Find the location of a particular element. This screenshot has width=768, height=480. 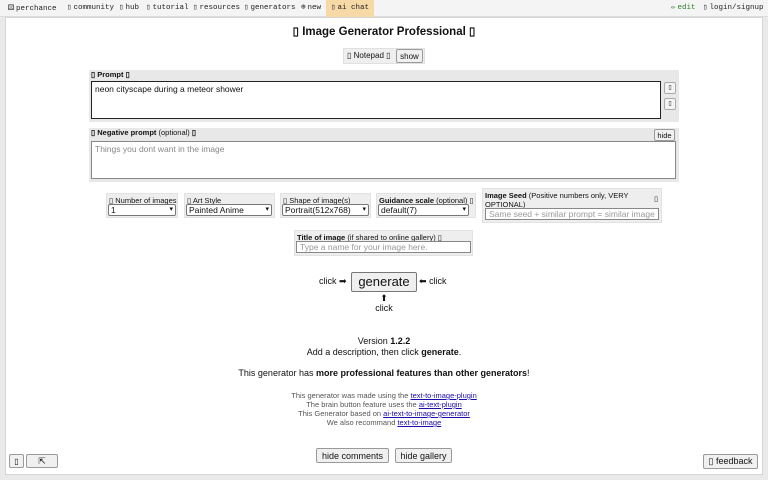

notepad-icon: ▯ is located at coordinates (349, 55).